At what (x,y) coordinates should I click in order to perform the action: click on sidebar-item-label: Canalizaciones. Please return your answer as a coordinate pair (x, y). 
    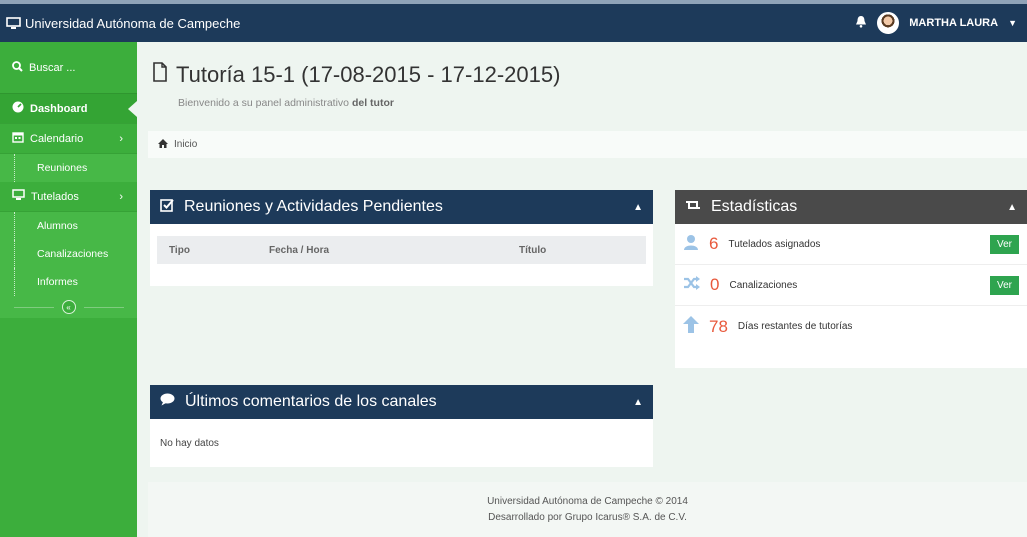
    Looking at the image, I should click on (73, 254).